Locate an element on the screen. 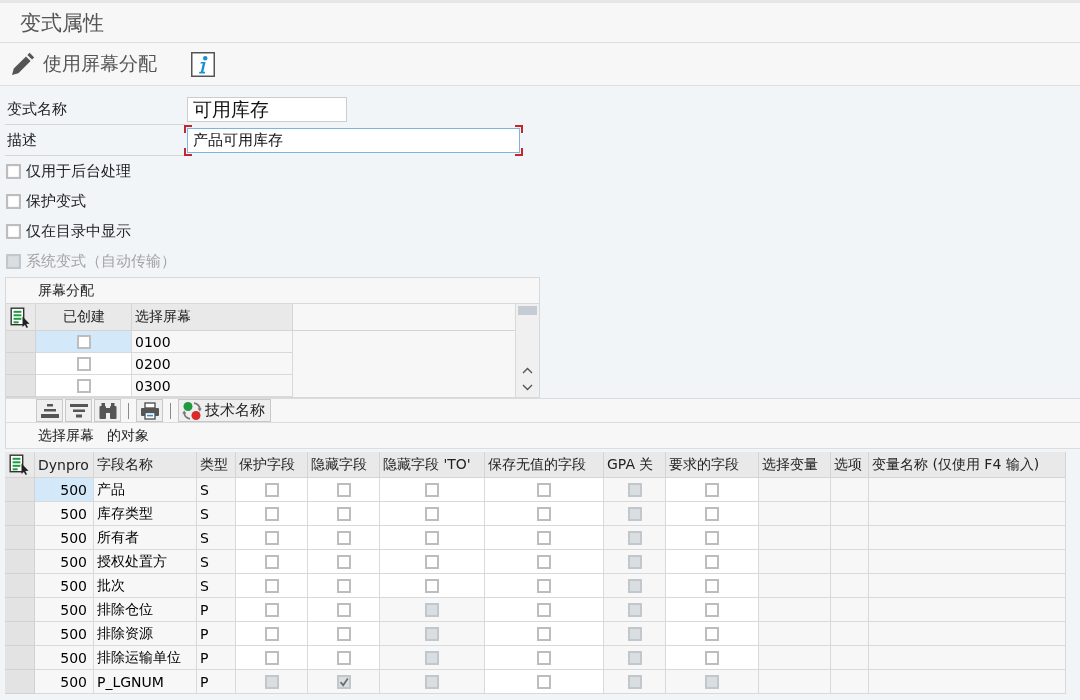 This screenshot has height=700, width=1080. sort-button is located at coordinates (49, 410).